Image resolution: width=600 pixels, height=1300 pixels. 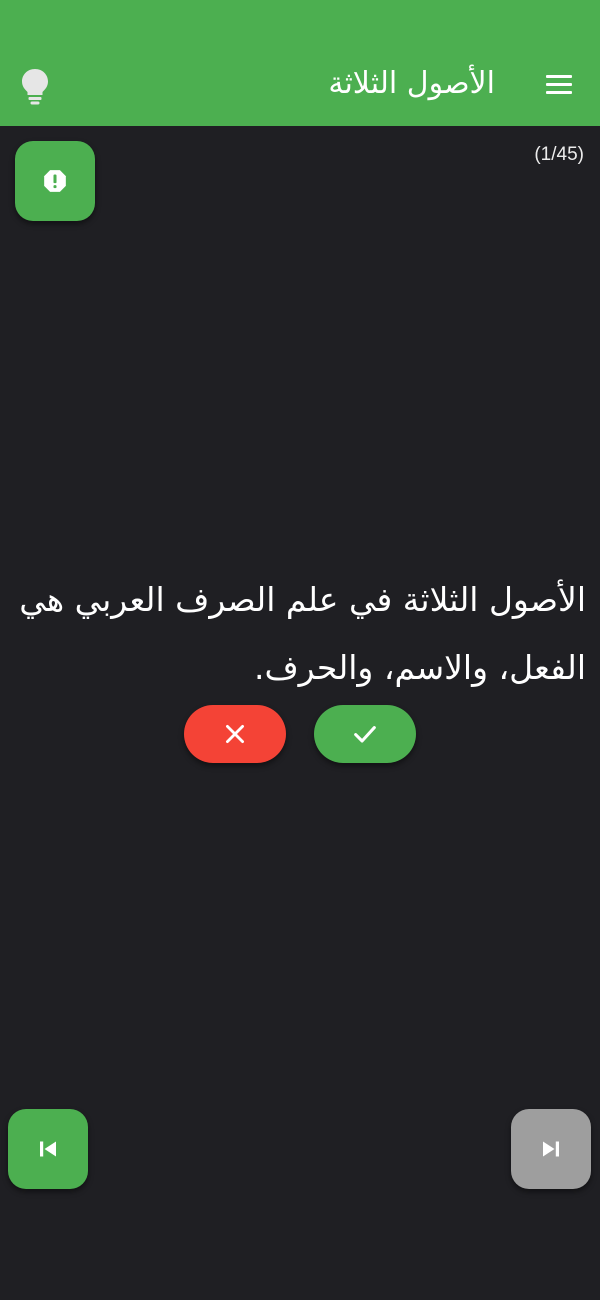 What do you see at coordinates (559, 76) in the screenshot?
I see `menu-icon-bar-top` at bounding box center [559, 76].